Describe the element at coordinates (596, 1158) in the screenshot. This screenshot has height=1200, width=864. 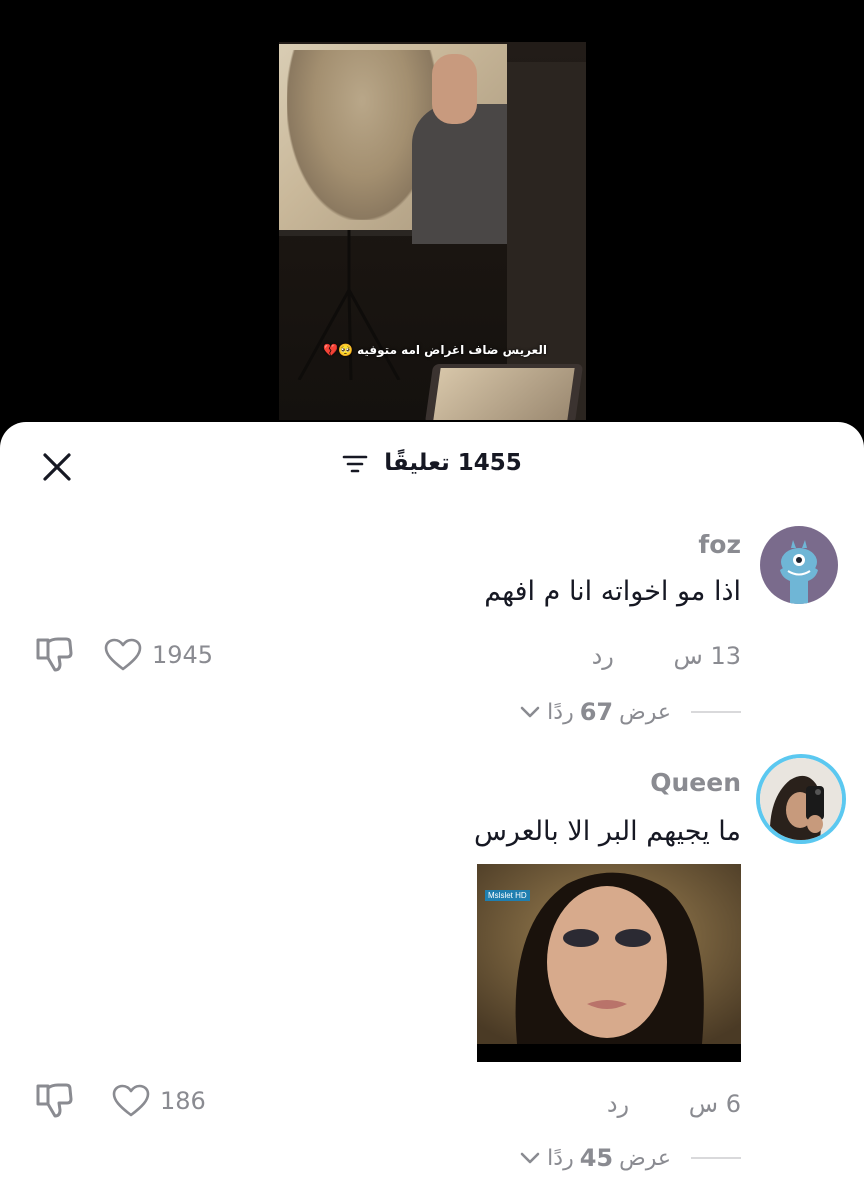
I see `view-replies-count: 45` at that location.